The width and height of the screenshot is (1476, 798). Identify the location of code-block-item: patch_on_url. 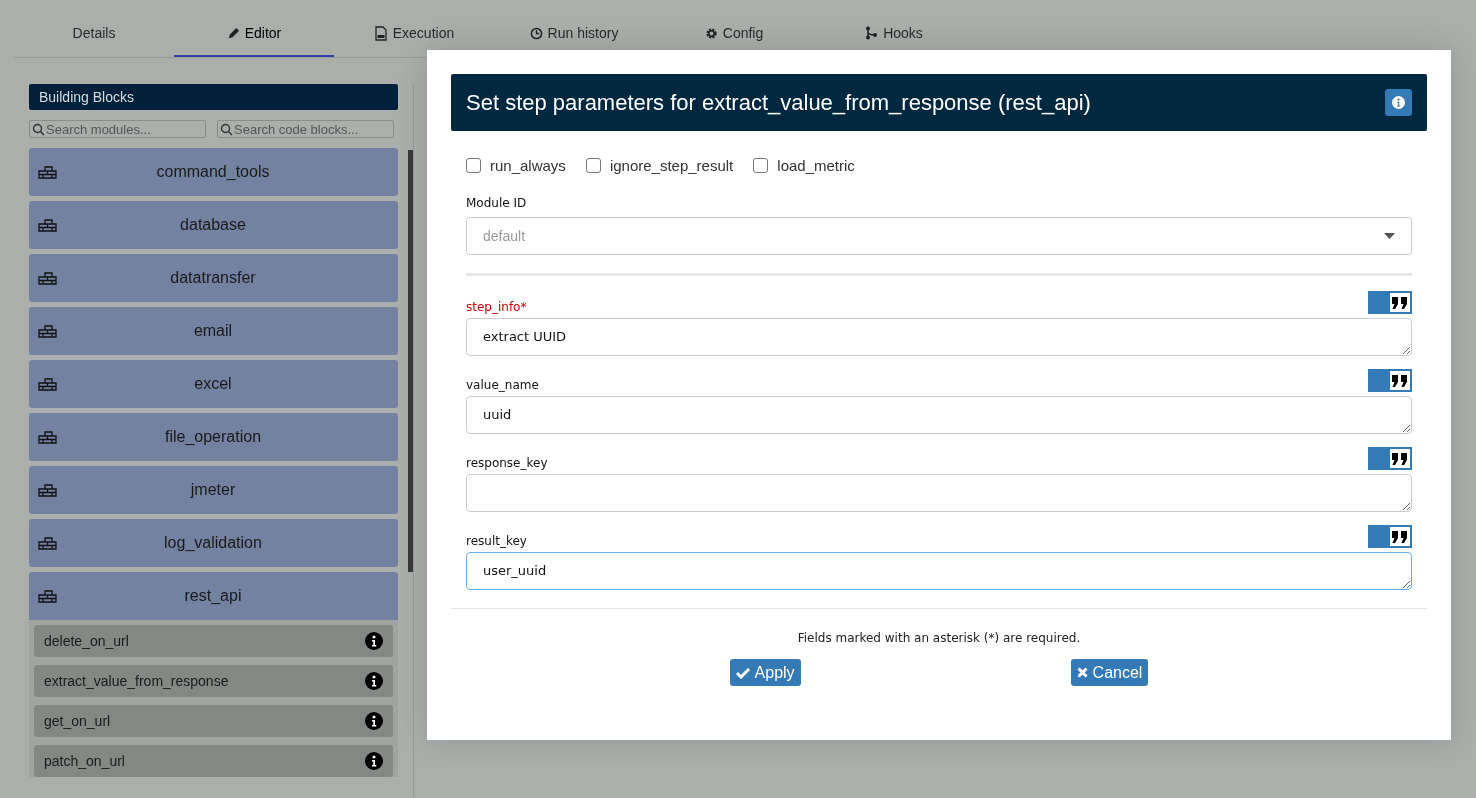
(213, 761).